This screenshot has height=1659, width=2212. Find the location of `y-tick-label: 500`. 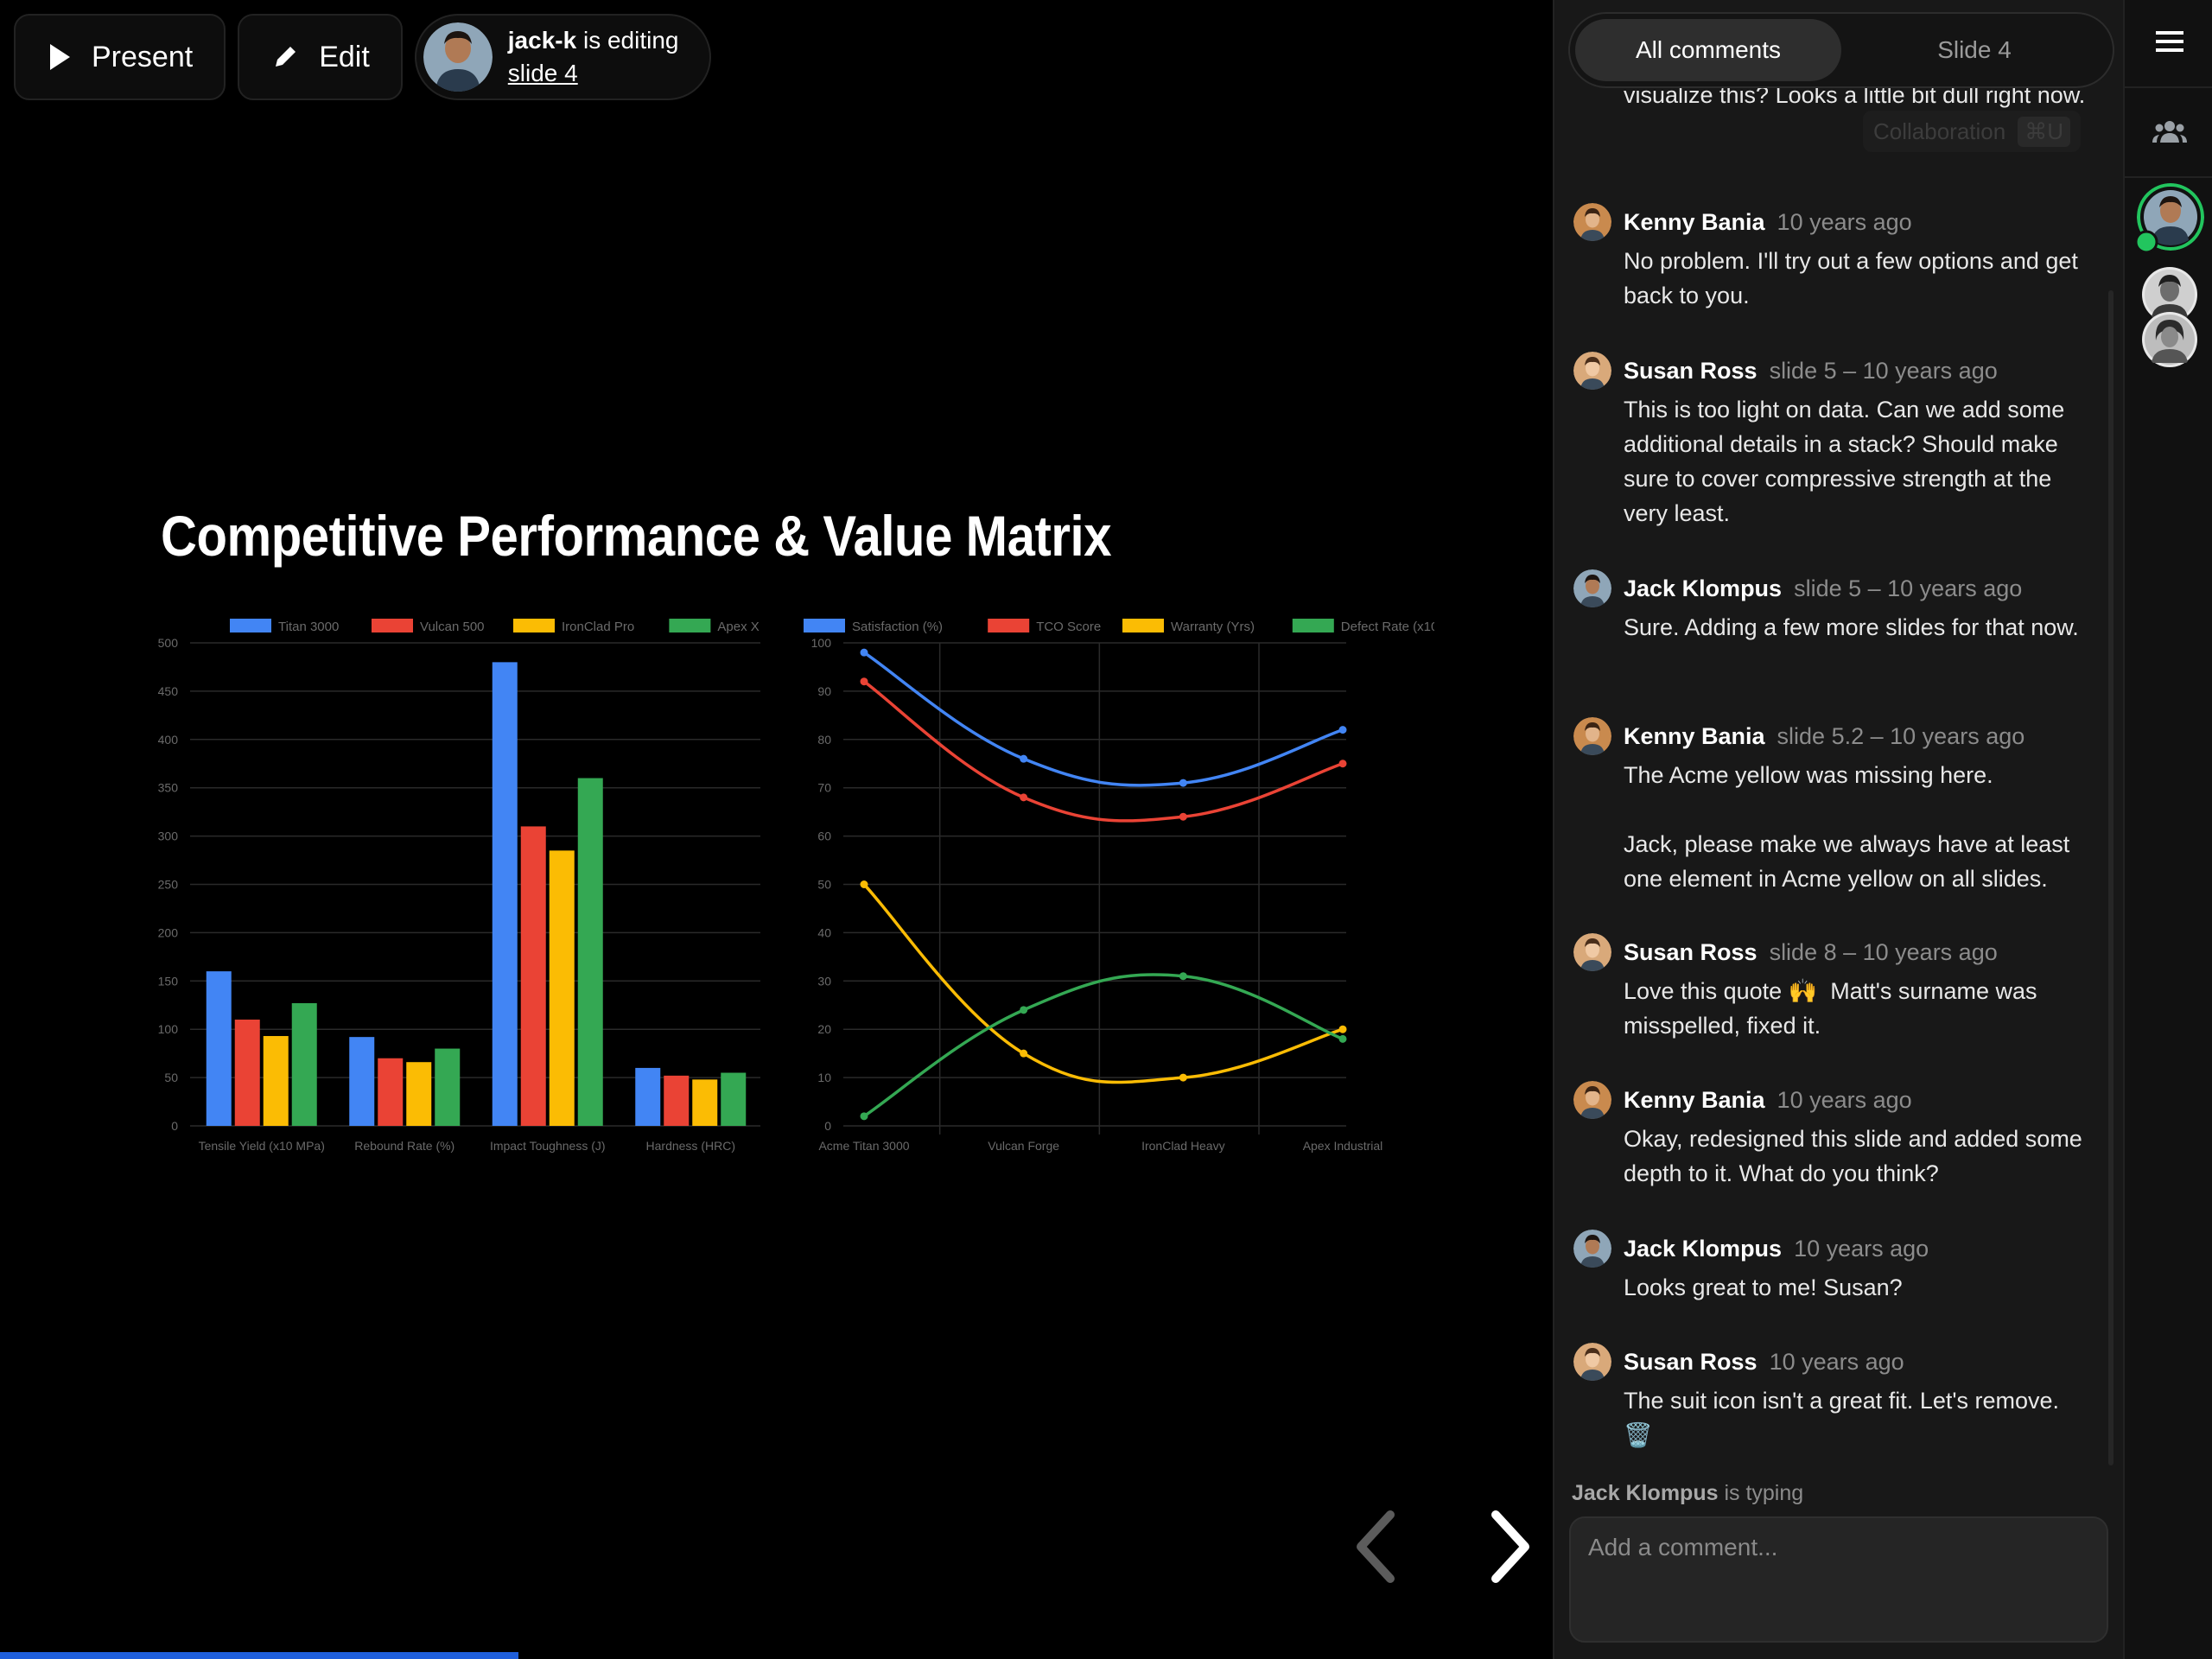

y-tick-label: 500 is located at coordinates (168, 643).